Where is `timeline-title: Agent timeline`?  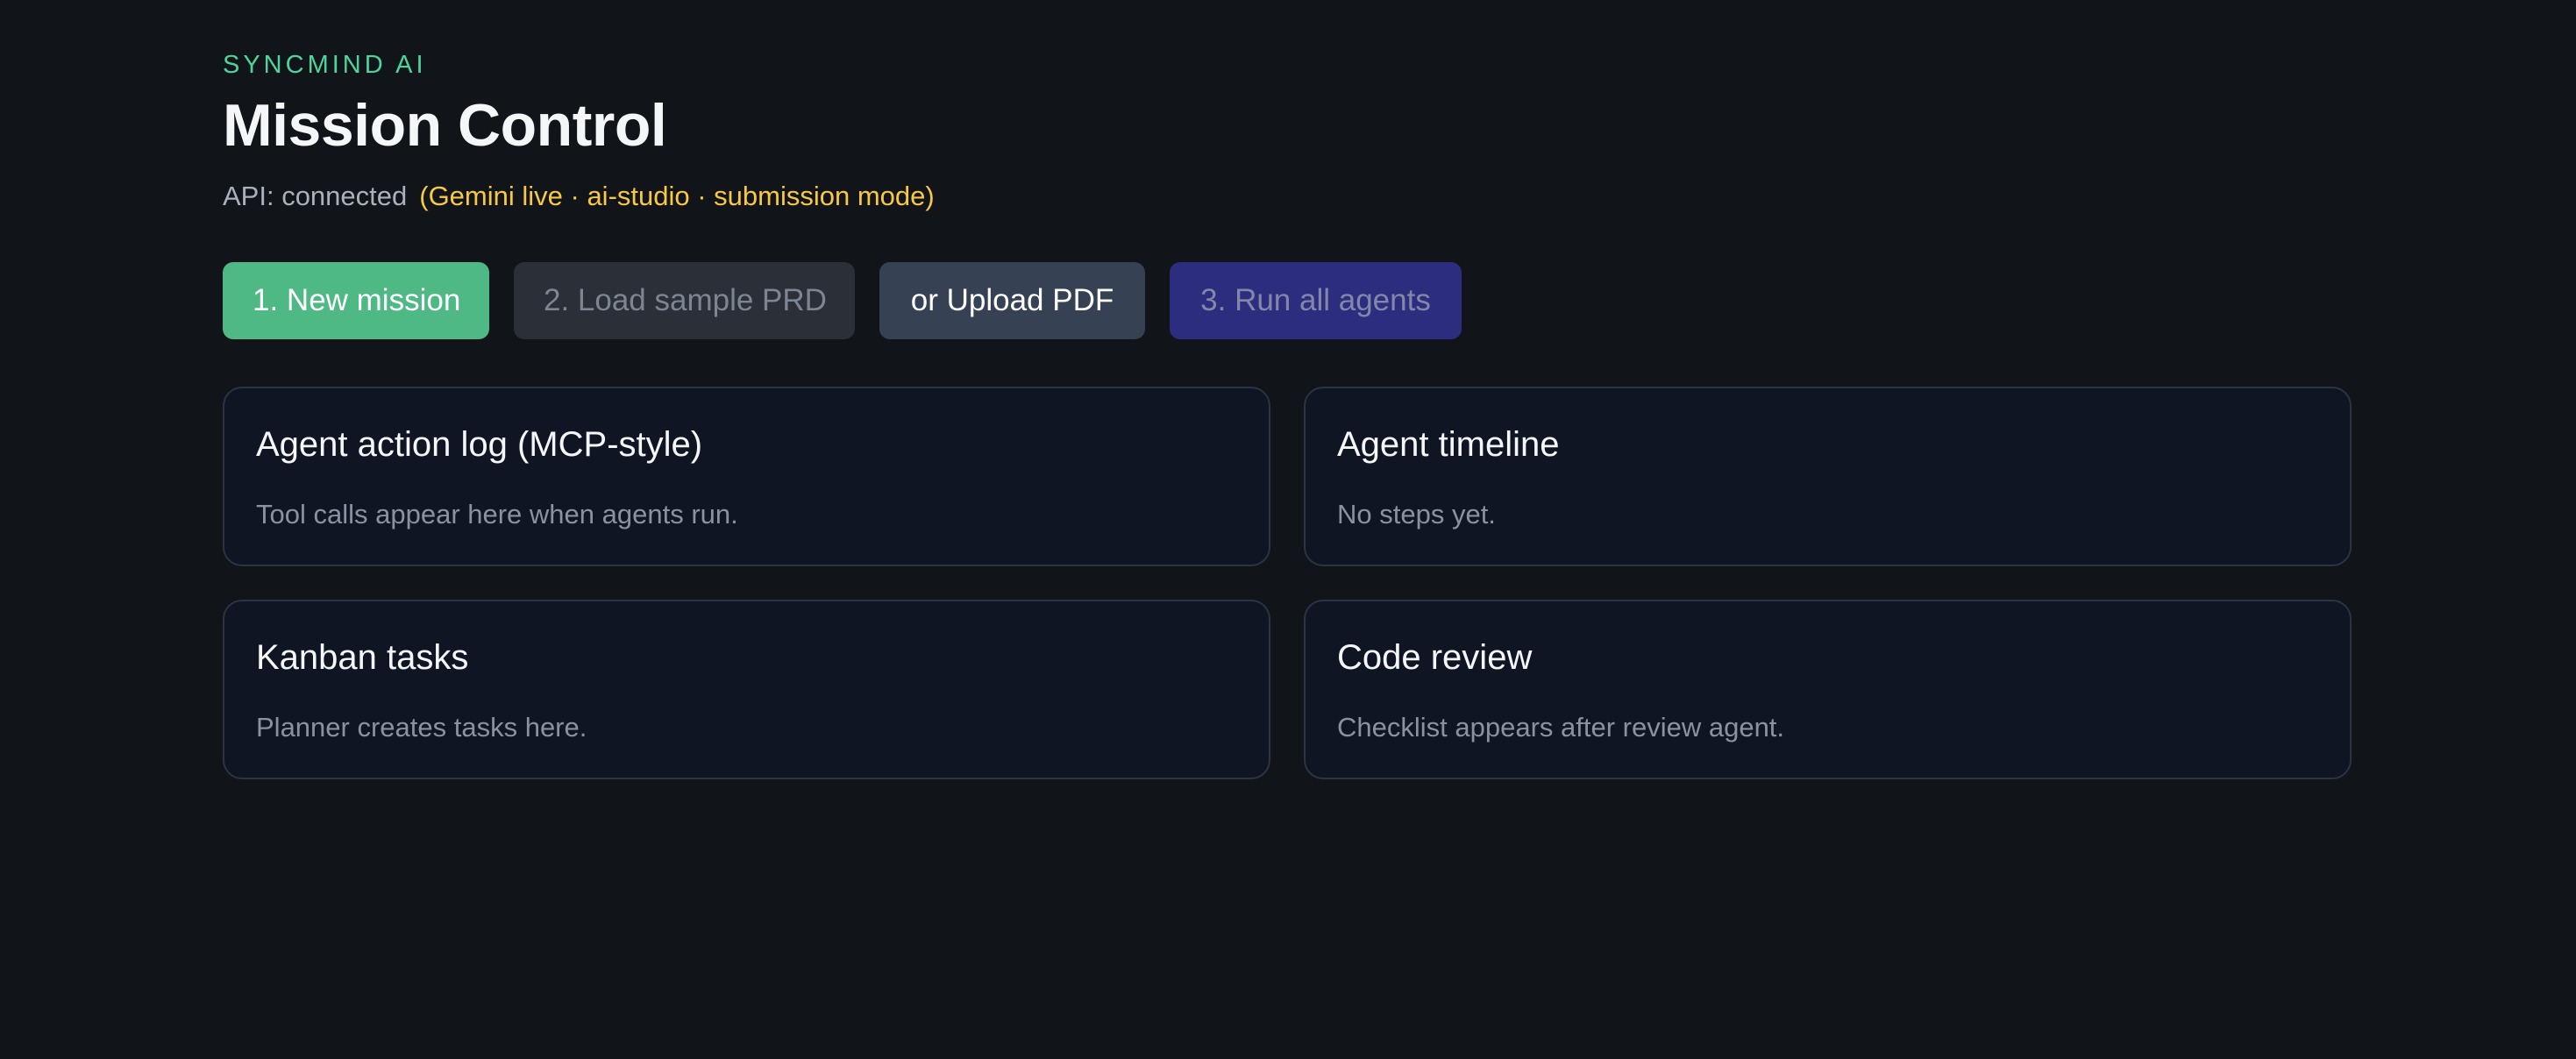 timeline-title: Agent timeline is located at coordinates (1448, 444).